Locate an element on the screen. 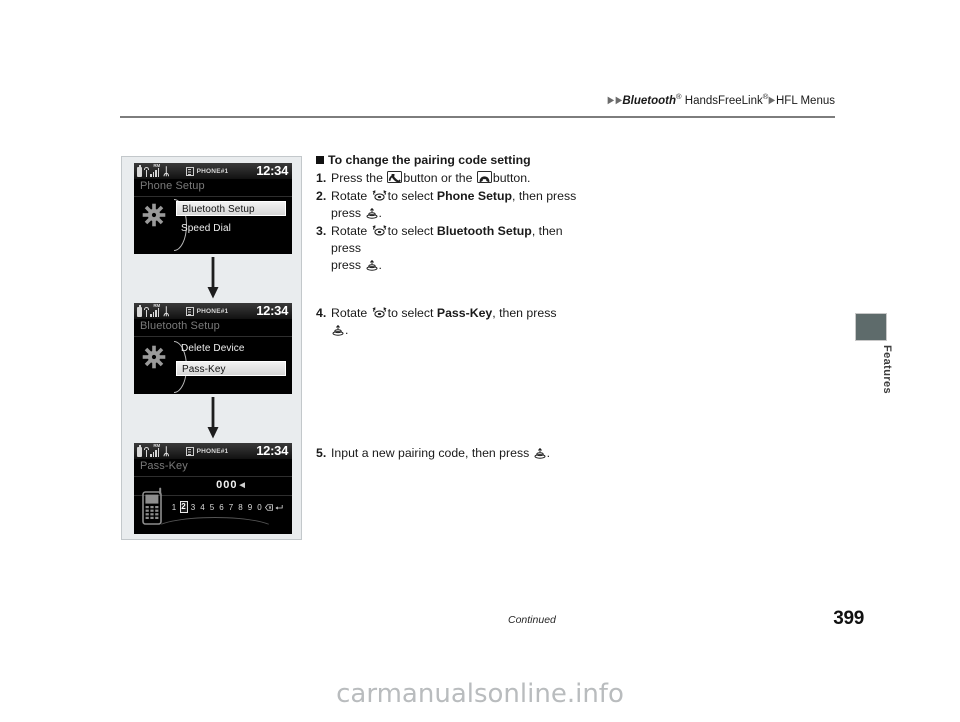  step-number-2: 2. is located at coordinates (321, 195).